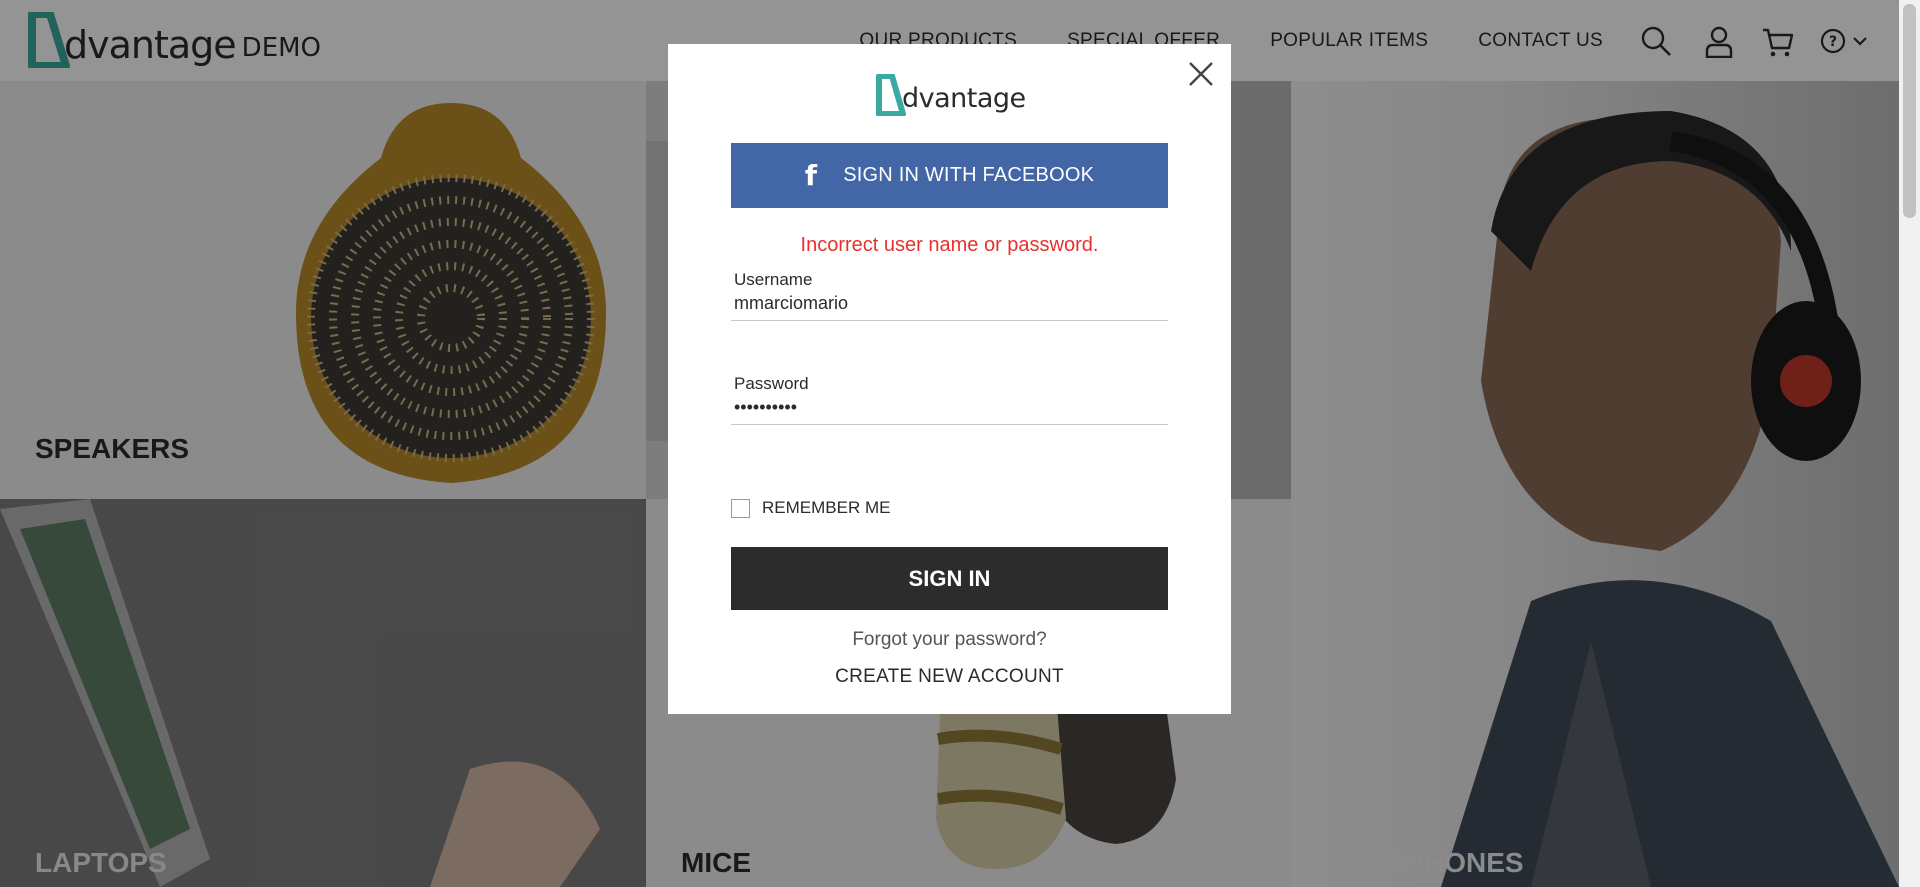 The height and width of the screenshot is (887, 1920). What do you see at coordinates (949, 409) in the screenshot?
I see `password-input` at bounding box center [949, 409].